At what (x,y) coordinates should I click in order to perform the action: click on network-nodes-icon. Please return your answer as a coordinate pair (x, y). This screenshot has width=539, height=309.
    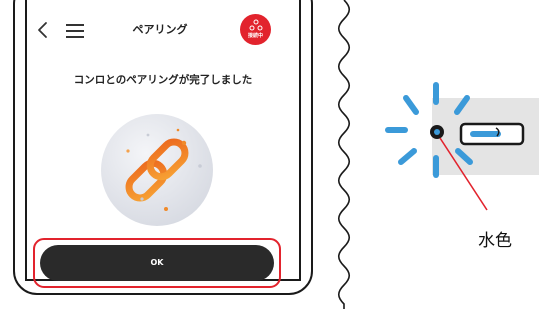
    Looking at the image, I should click on (256, 25).